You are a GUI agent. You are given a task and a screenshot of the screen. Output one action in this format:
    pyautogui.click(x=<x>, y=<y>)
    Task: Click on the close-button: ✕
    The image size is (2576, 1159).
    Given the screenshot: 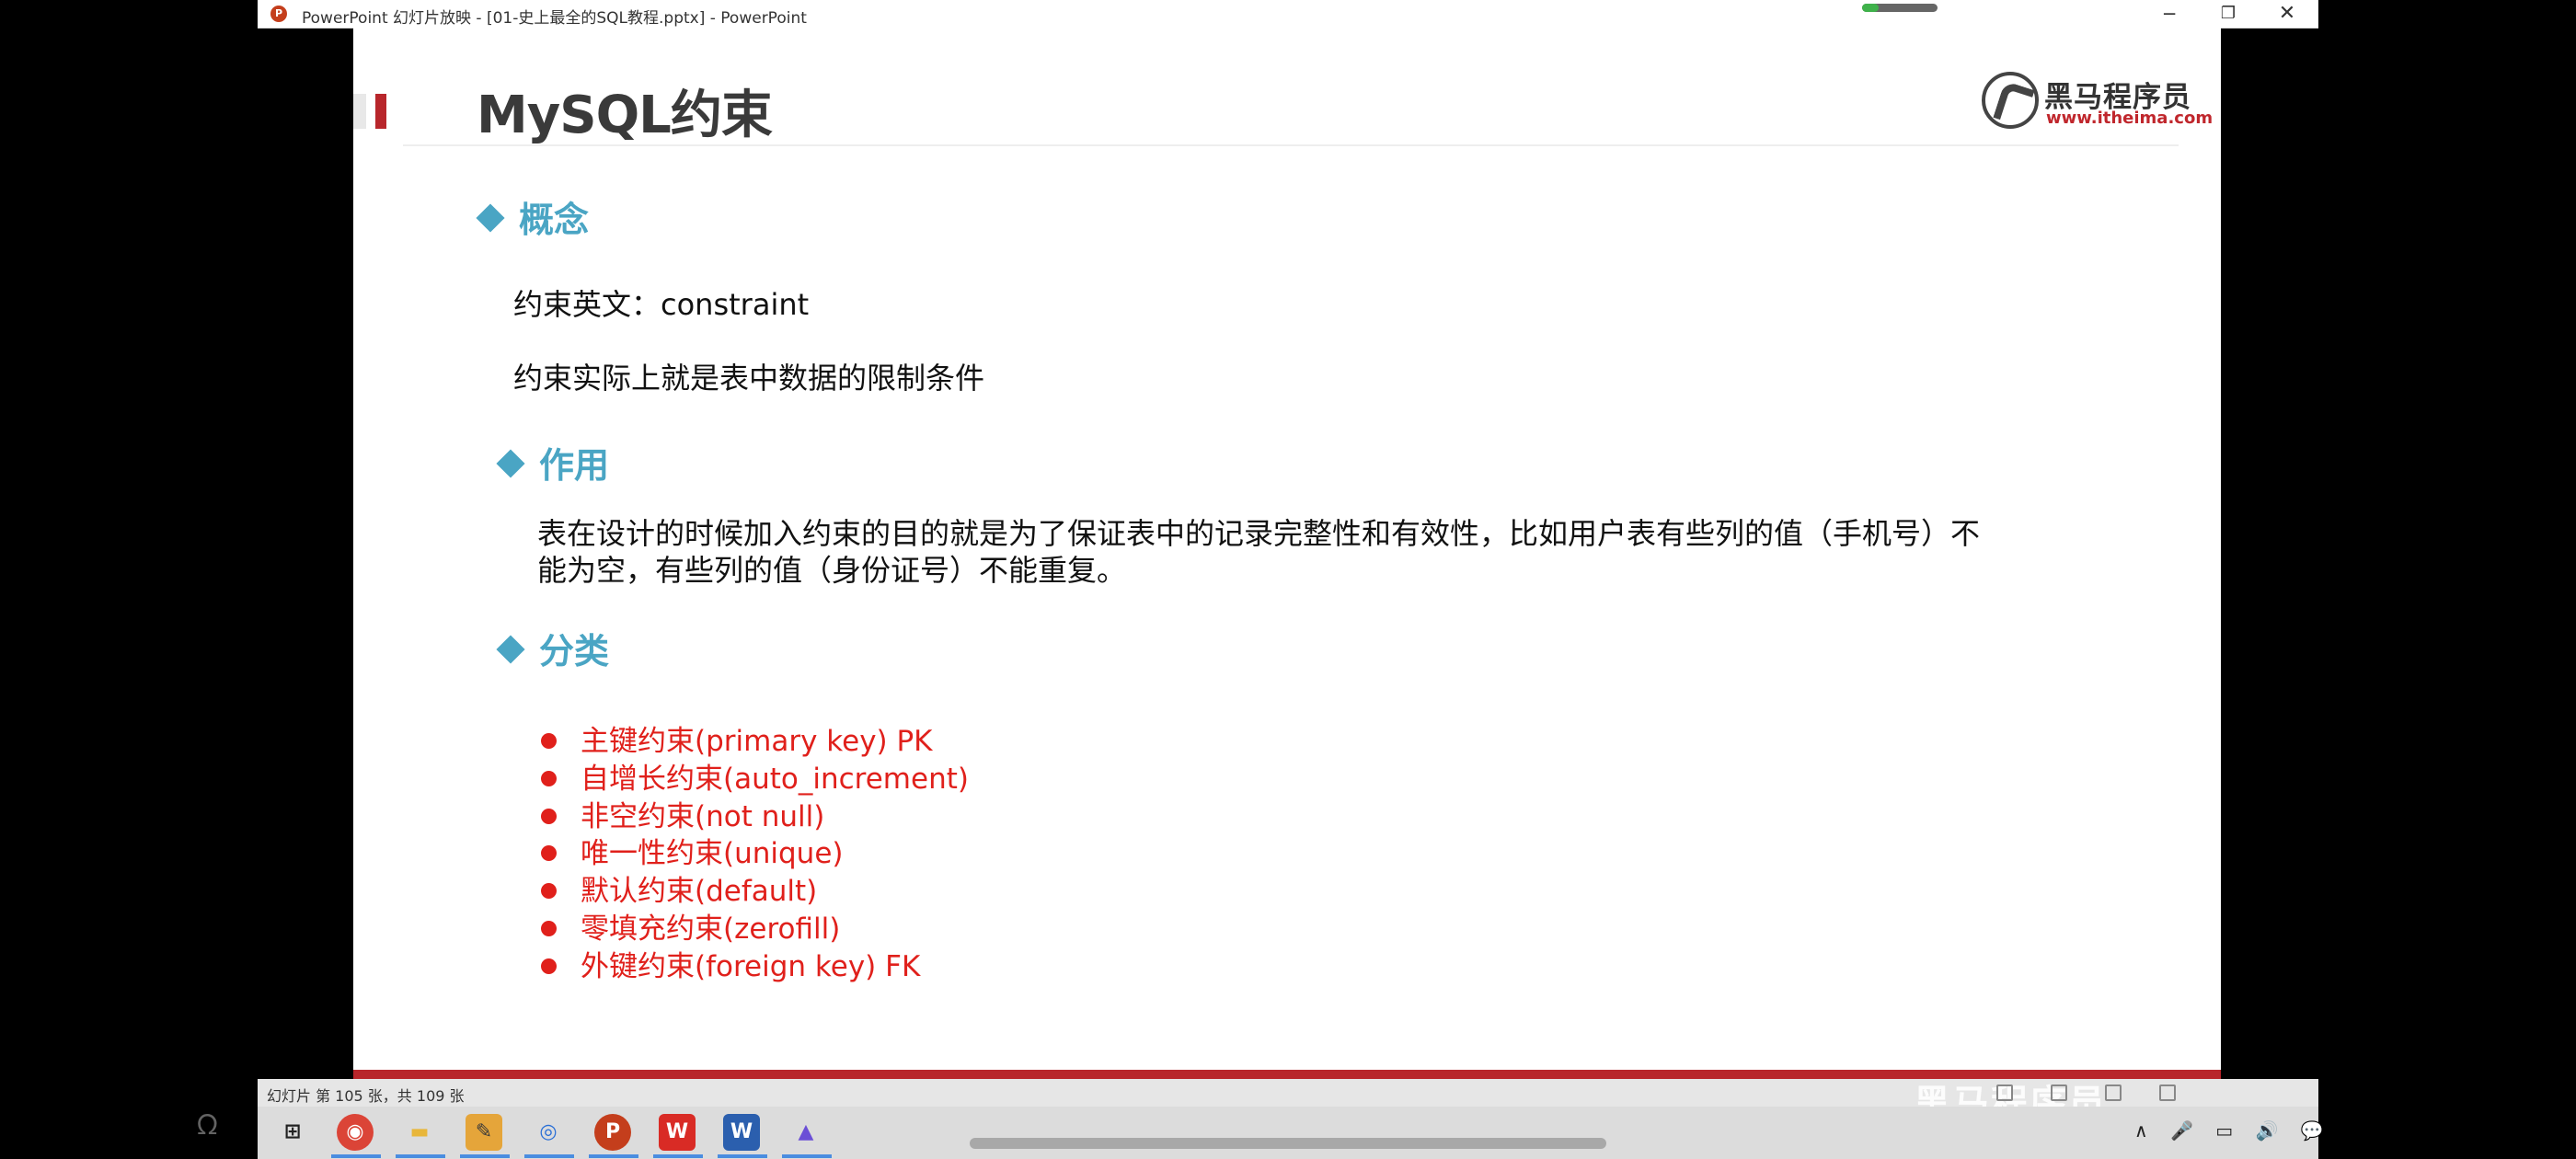 What is the action you would take?
    pyautogui.click(x=2287, y=14)
    